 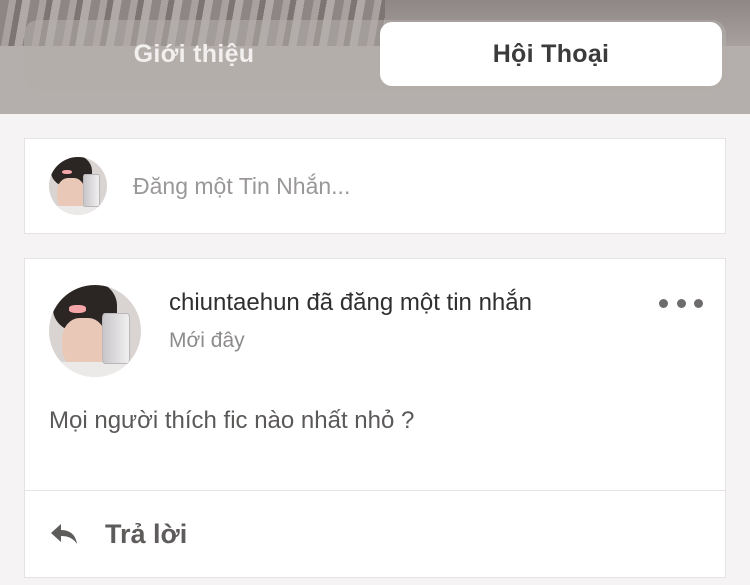 What do you see at coordinates (232, 420) in the screenshot?
I see `post-body: Mọi người thích fic nào nhất nhỏ ?` at bounding box center [232, 420].